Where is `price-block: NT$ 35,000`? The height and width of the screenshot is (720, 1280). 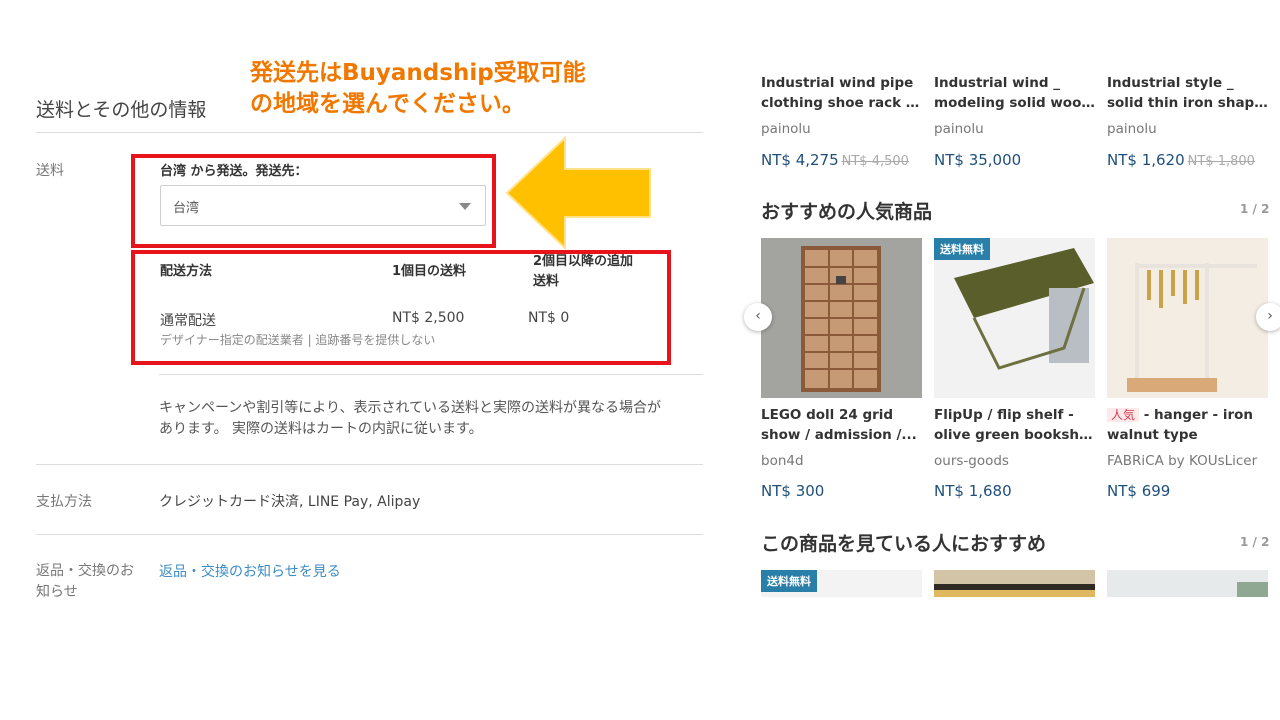
price-block: NT$ 35,000 is located at coordinates (977, 159).